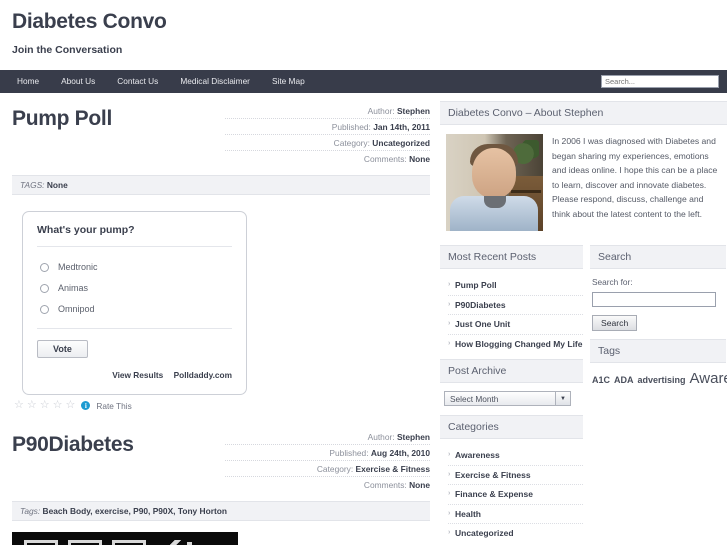 The image size is (727, 545). What do you see at coordinates (62, 119) in the screenshot?
I see `post-title: Pump Poll` at bounding box center [62, 119].